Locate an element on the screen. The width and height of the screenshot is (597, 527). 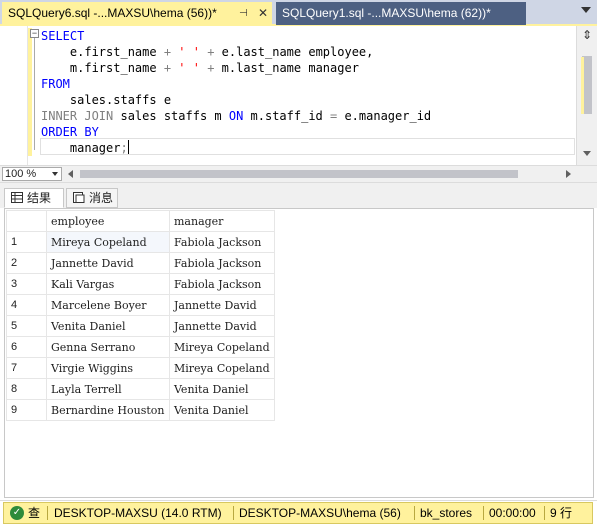
employee-cell: Jannette David is located at coordinates (108, 263).